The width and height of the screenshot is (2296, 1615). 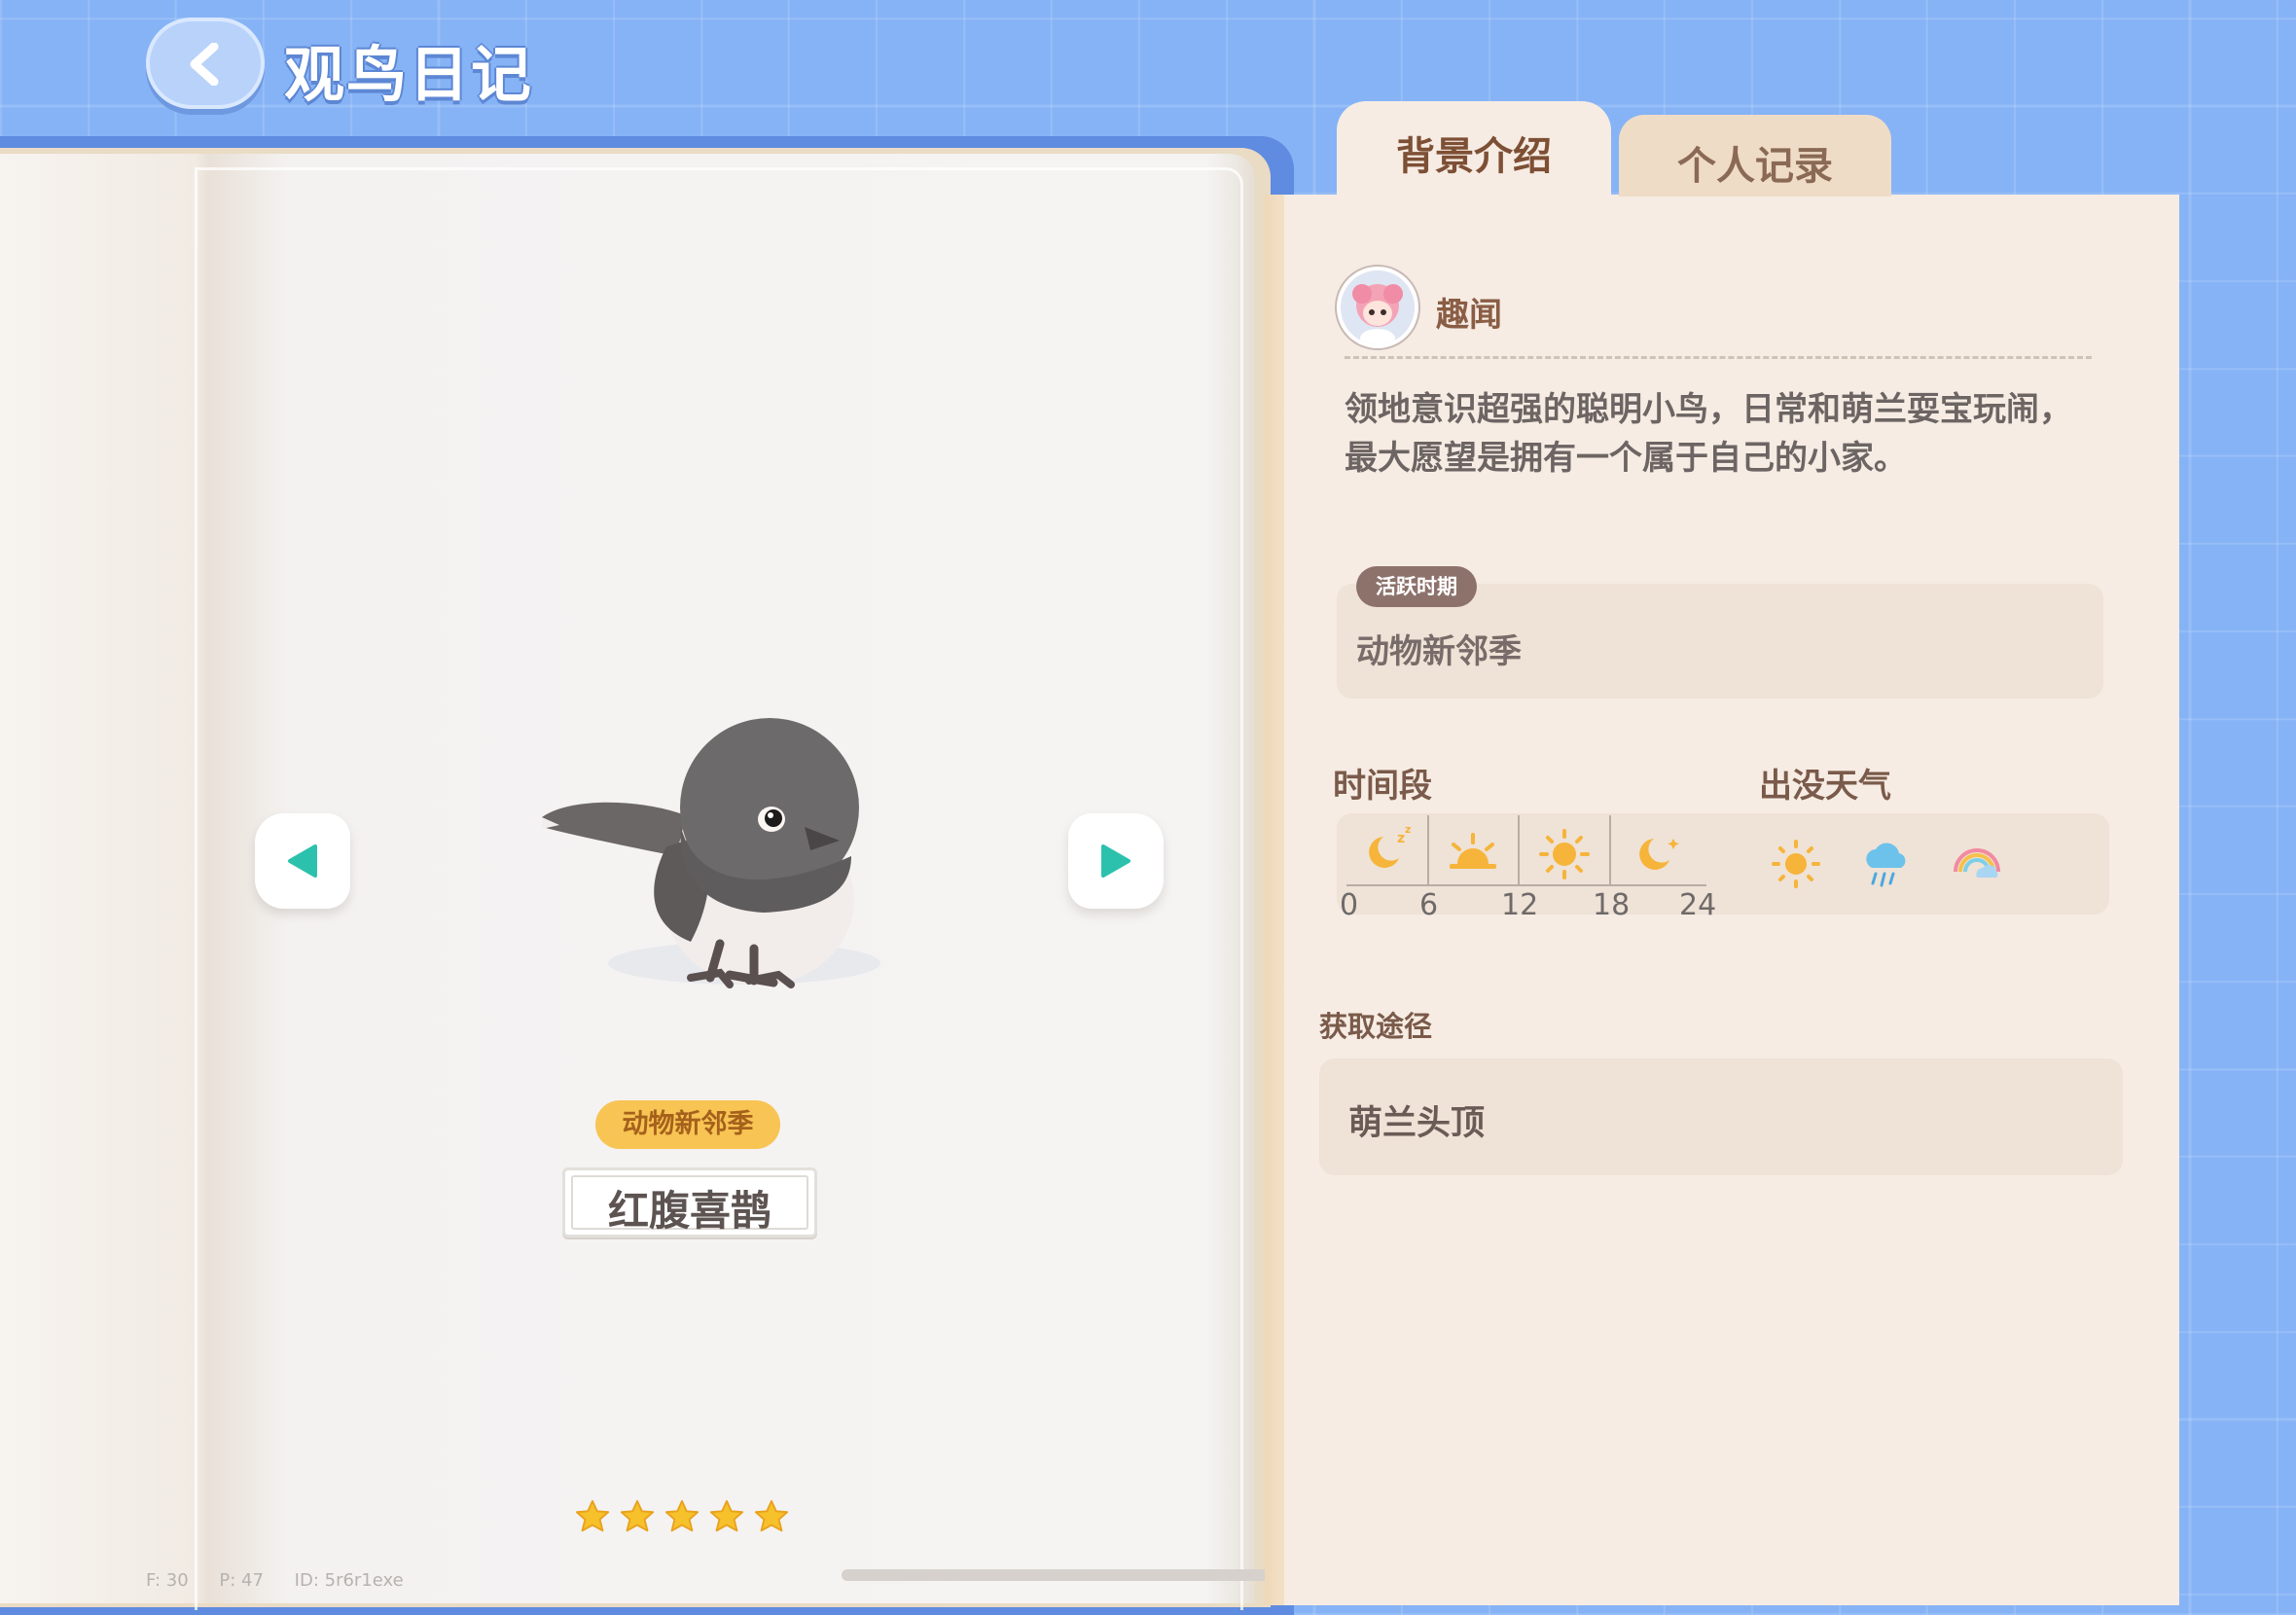 I want to click on moon-icon, so click(x=1659, y=854).